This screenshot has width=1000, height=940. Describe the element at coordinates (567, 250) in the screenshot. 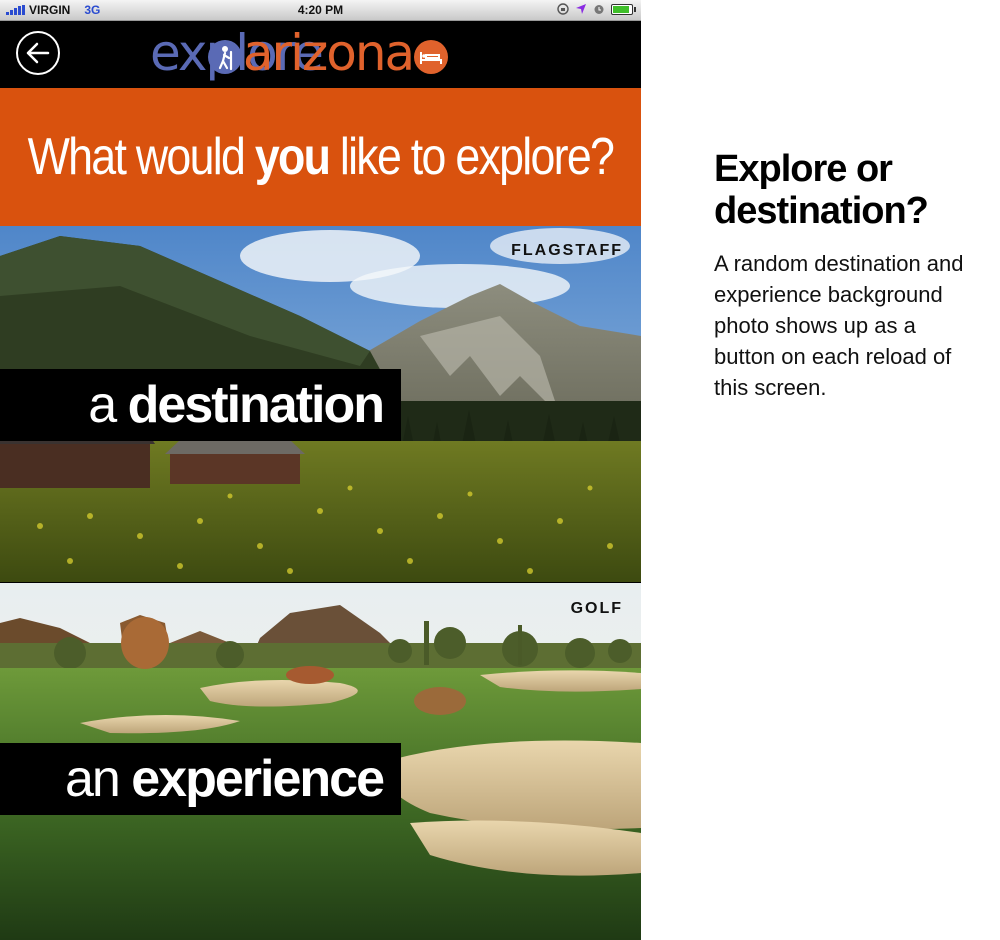

I see `destination-tag: FLAGSTAFF` at that location.